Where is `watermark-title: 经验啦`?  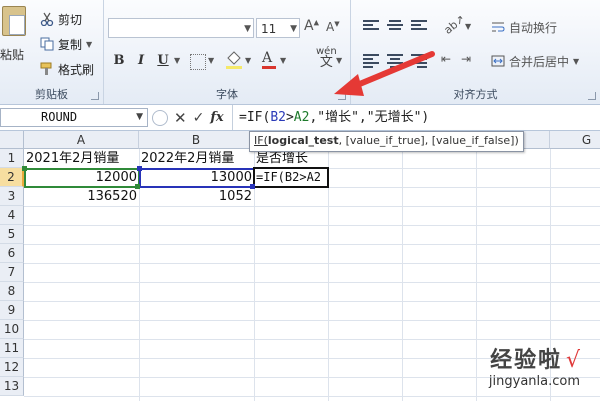 watermark-title: 经验啦 is located at coordinates (526, 360).